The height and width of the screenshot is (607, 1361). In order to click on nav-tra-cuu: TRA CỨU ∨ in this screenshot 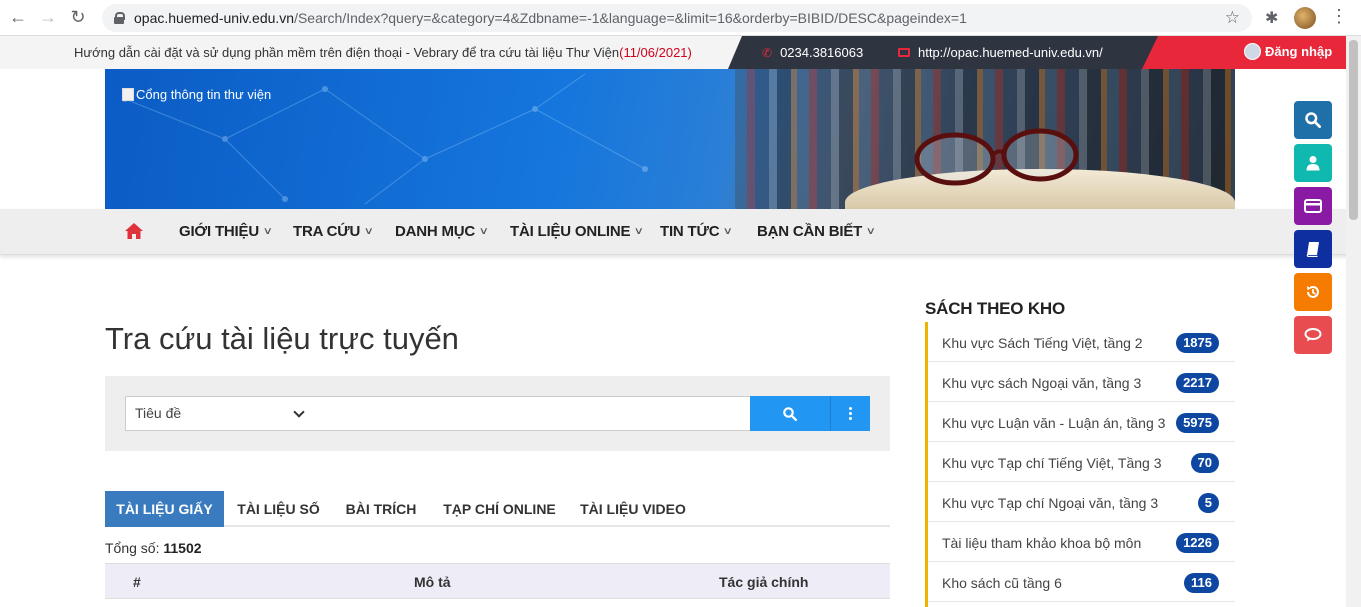, I will do `click(333, 231)`.